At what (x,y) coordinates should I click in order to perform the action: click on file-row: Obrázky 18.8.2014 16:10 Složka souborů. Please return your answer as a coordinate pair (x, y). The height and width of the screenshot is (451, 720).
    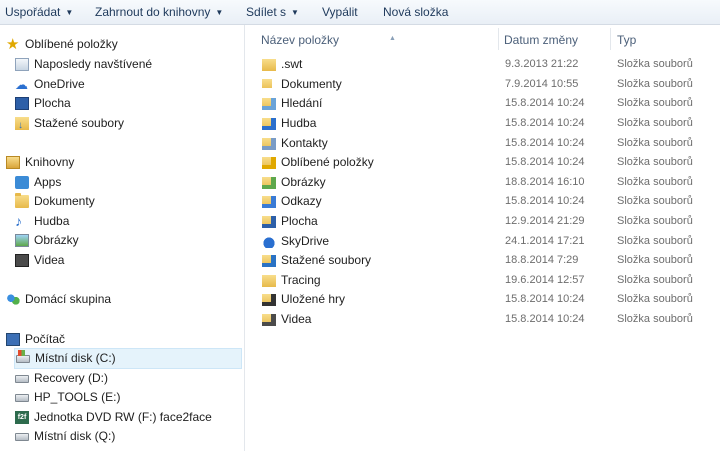
    Looking at the image, I should click on (489, 182).